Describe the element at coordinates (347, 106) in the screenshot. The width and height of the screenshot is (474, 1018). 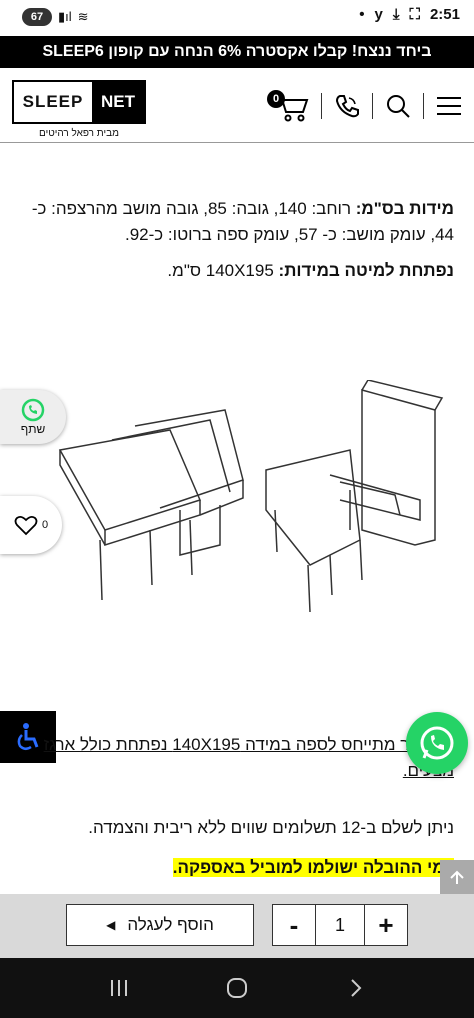
I see `phone-icon` at that location.